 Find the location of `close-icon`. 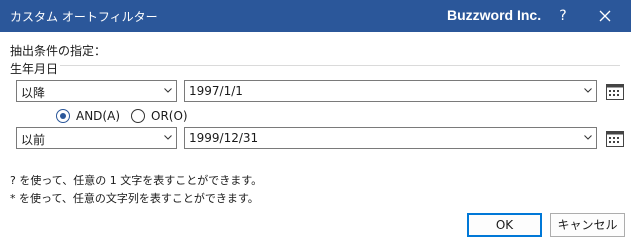

close-icon is located at coordinates (605, 16).